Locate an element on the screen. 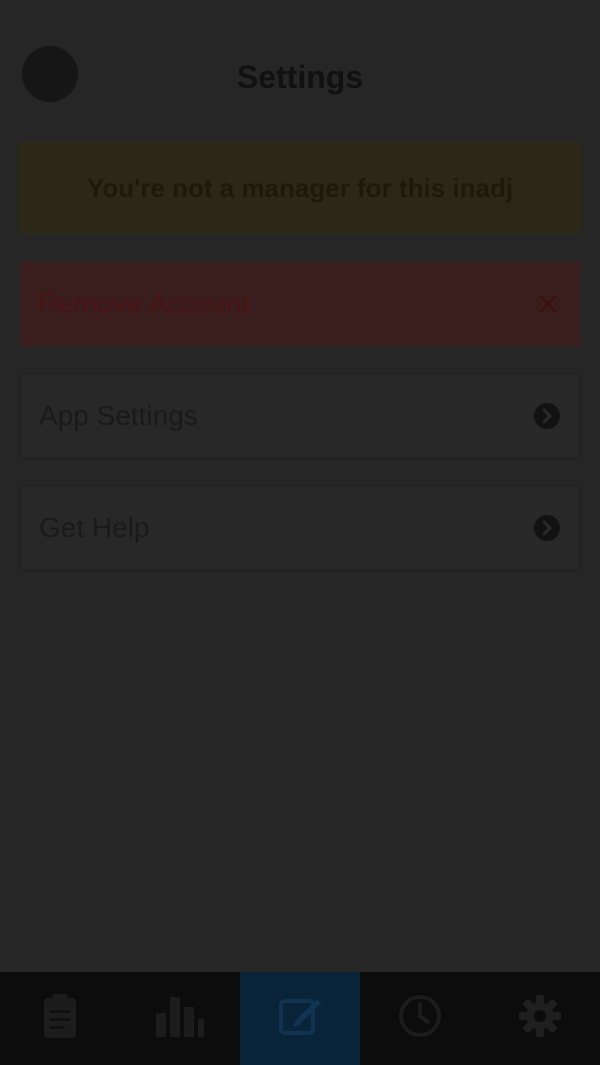  nav-reports is located at coordinates (180, 1018).